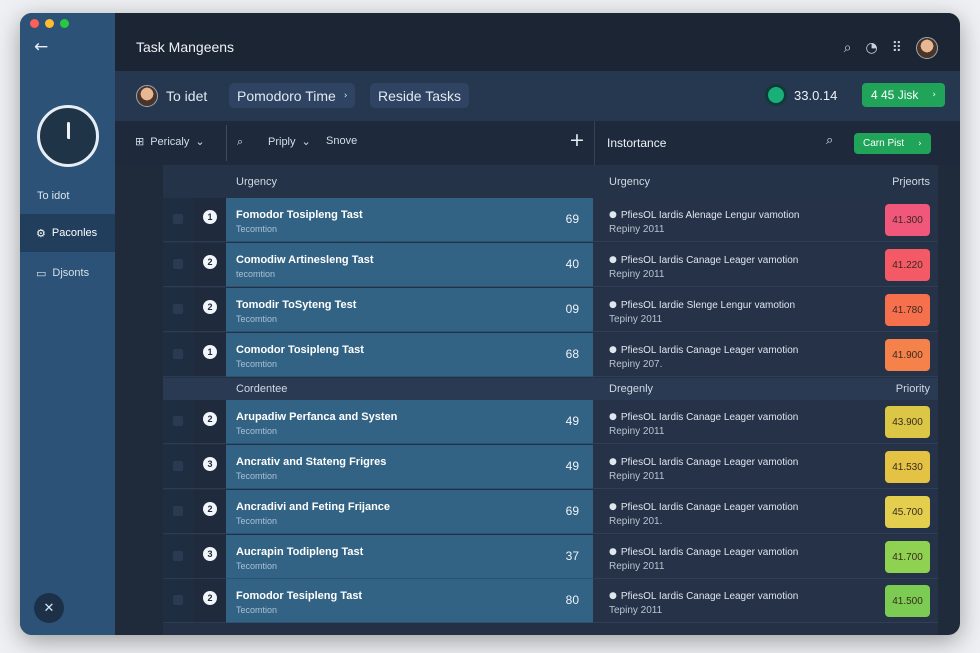 The height and width of the screenshot is (653, 980). Describe the element at coordinates (636, 610) in the screenshot. I see `detail-date: Tepiny 2011` at that location.